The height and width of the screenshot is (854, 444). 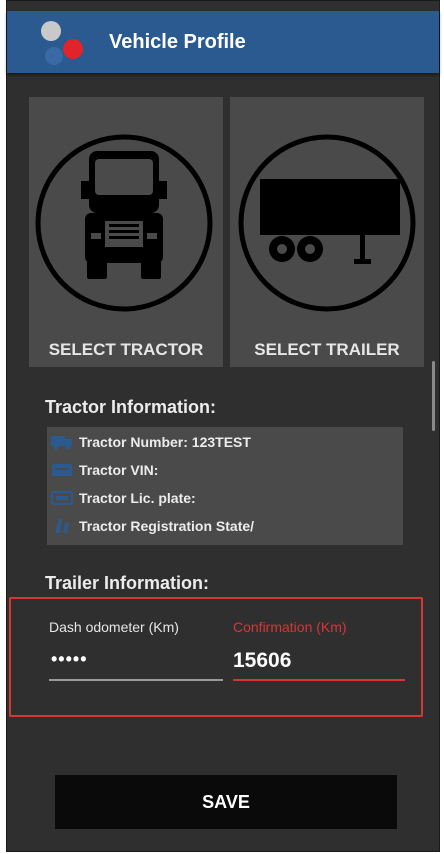 What do you see at coordinates (62, 498) in the screenshot?
I see `license-plate-icon` at bounding box center [62, 498].